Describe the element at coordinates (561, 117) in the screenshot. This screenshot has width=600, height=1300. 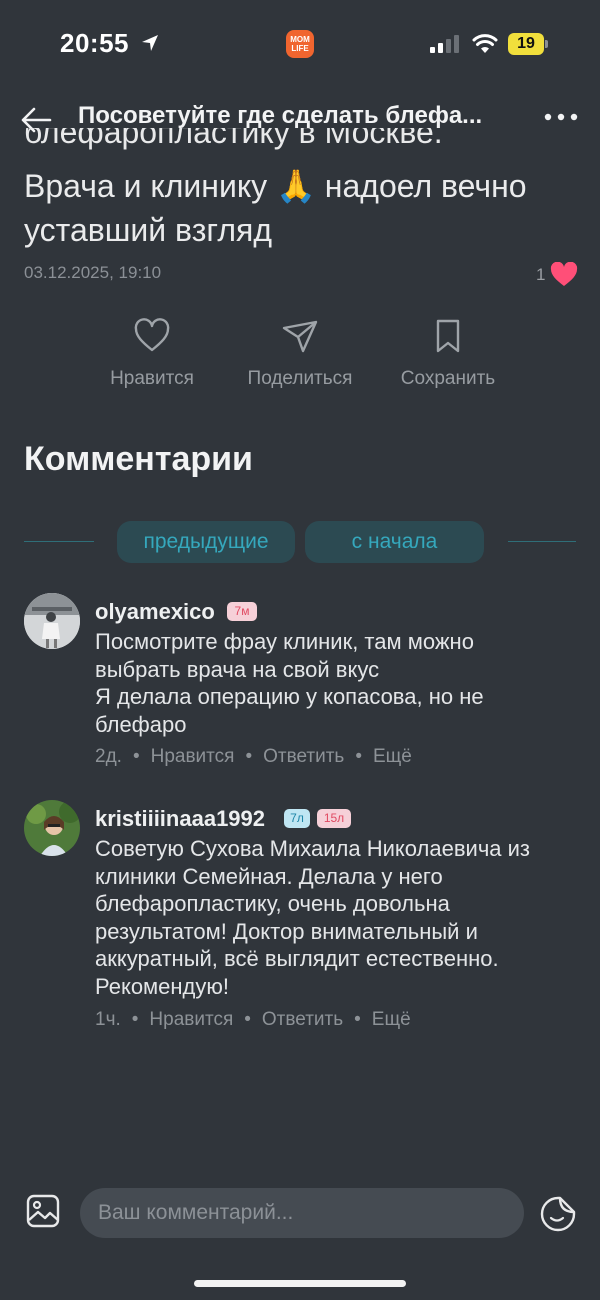
I see `more-dots-icon` at that location.